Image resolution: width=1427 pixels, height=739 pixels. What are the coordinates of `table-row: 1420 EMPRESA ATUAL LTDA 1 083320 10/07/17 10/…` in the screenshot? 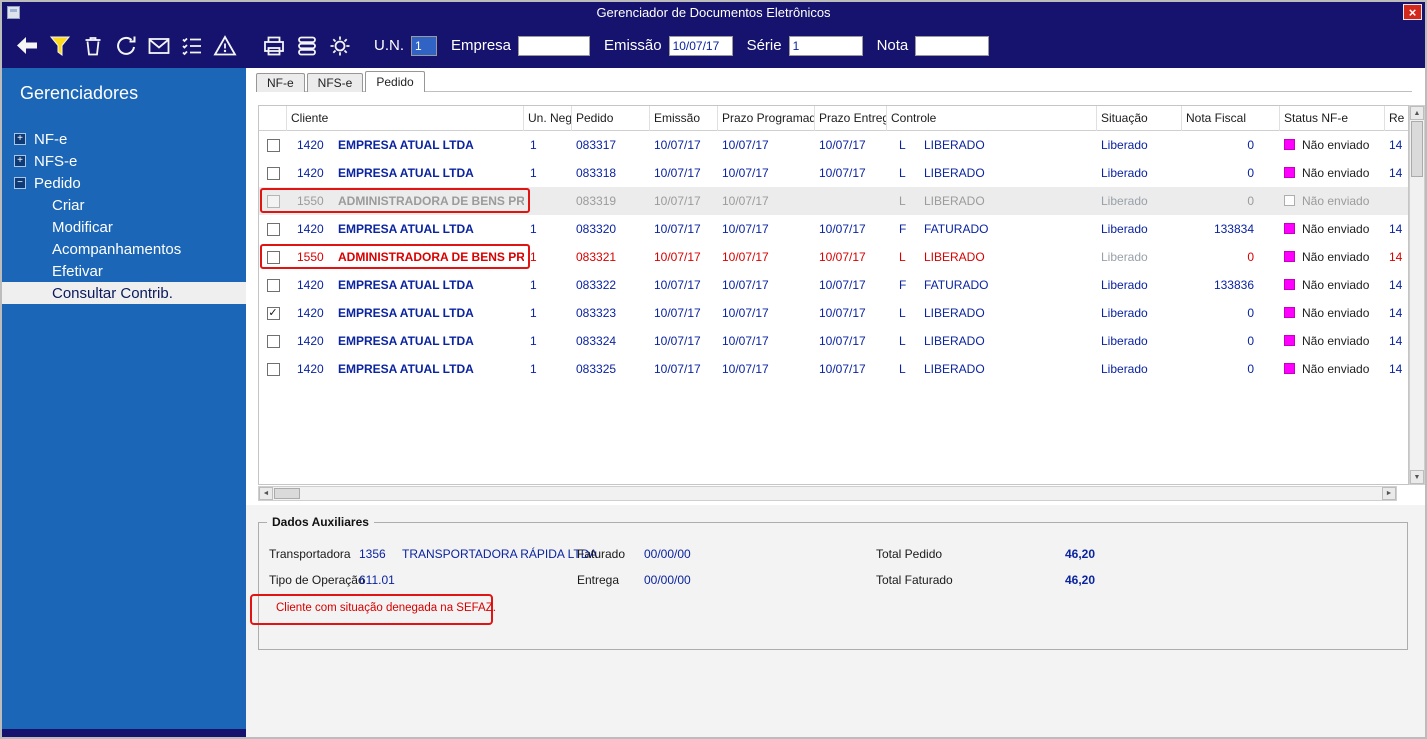 It's located at (833, 229).